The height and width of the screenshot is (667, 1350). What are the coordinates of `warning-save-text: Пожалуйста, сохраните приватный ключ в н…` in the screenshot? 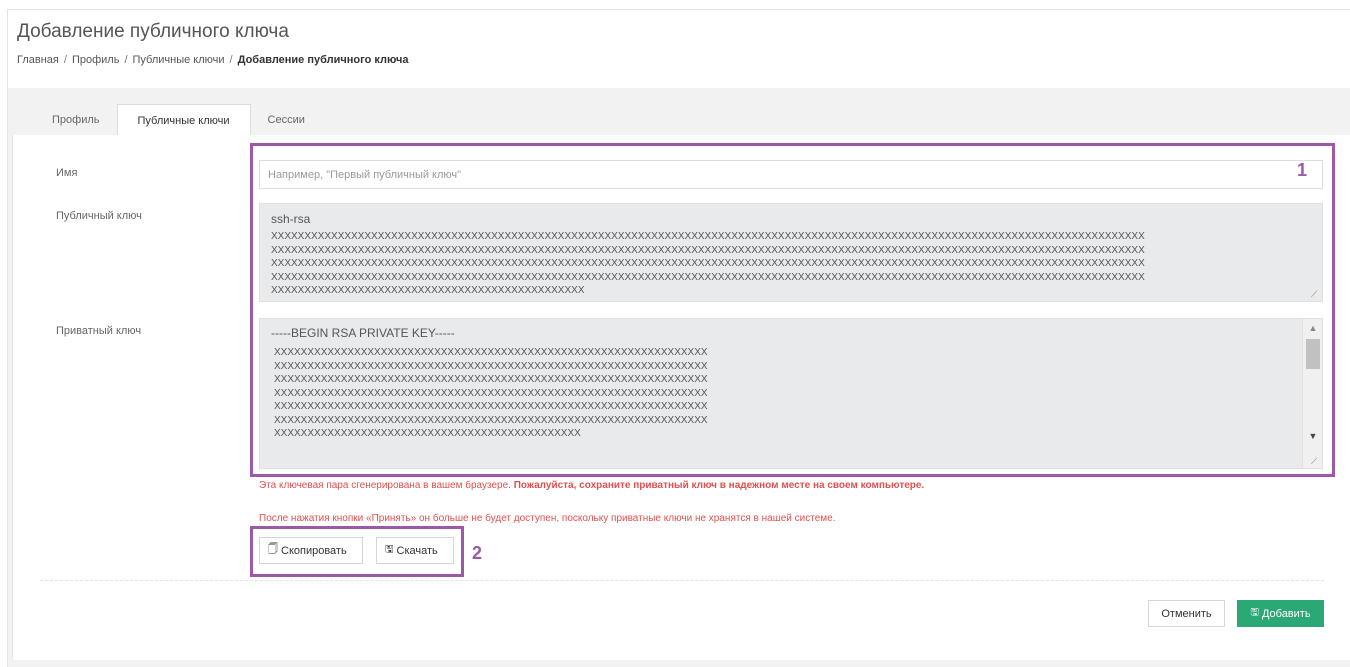 It's located at (719, 485).